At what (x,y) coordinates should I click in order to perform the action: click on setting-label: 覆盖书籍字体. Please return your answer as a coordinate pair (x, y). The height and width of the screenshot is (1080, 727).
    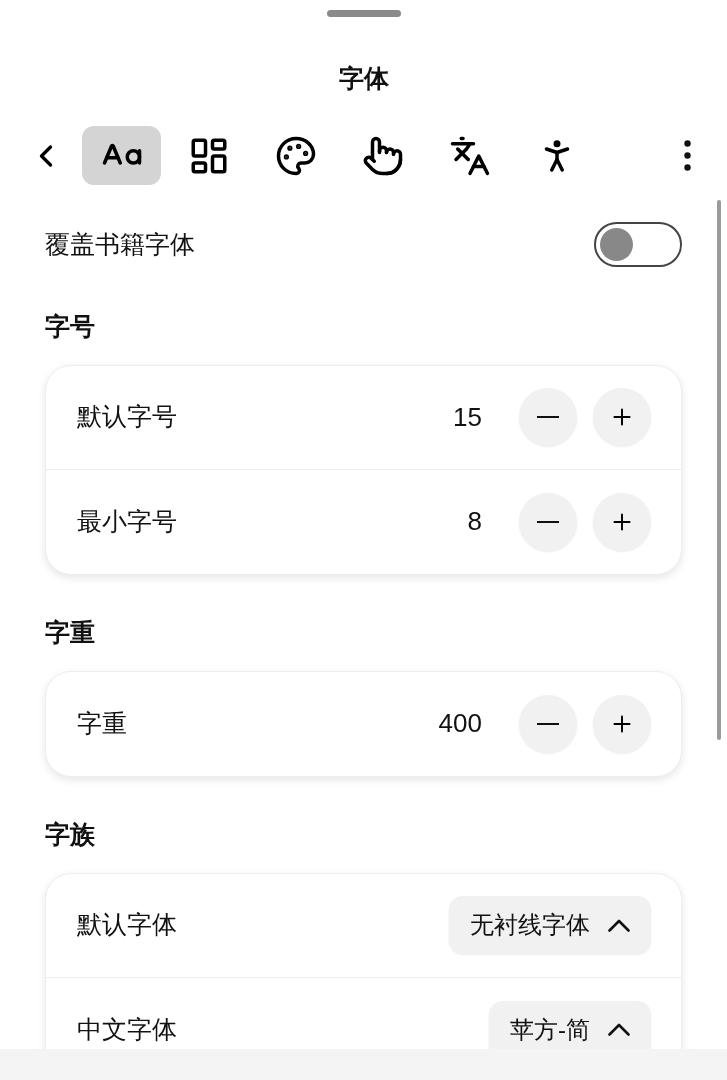
    Looking at the image, I should click on (120, 244).